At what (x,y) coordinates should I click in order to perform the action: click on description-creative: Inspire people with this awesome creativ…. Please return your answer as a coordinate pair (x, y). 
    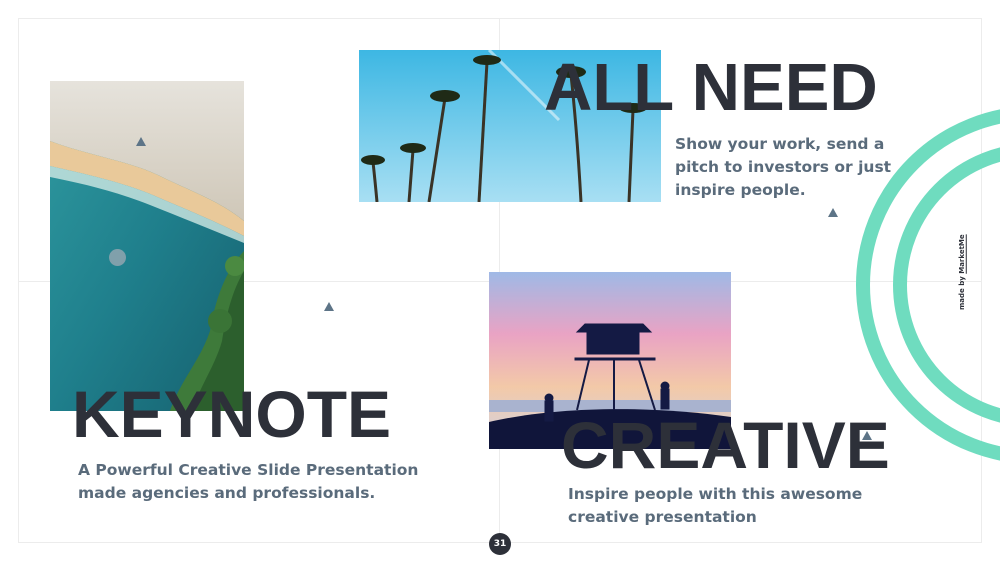
    Looking at the image, I should click on (715, 505).